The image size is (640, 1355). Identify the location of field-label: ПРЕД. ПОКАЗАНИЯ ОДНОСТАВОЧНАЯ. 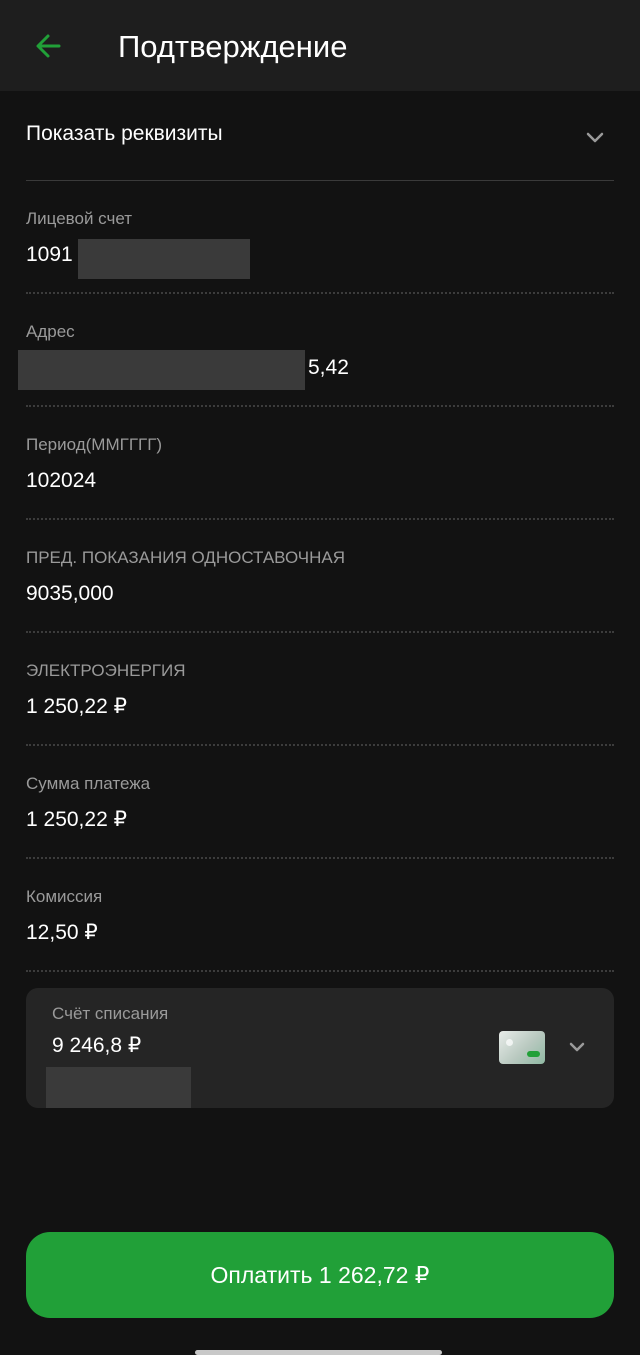
(186, 557).